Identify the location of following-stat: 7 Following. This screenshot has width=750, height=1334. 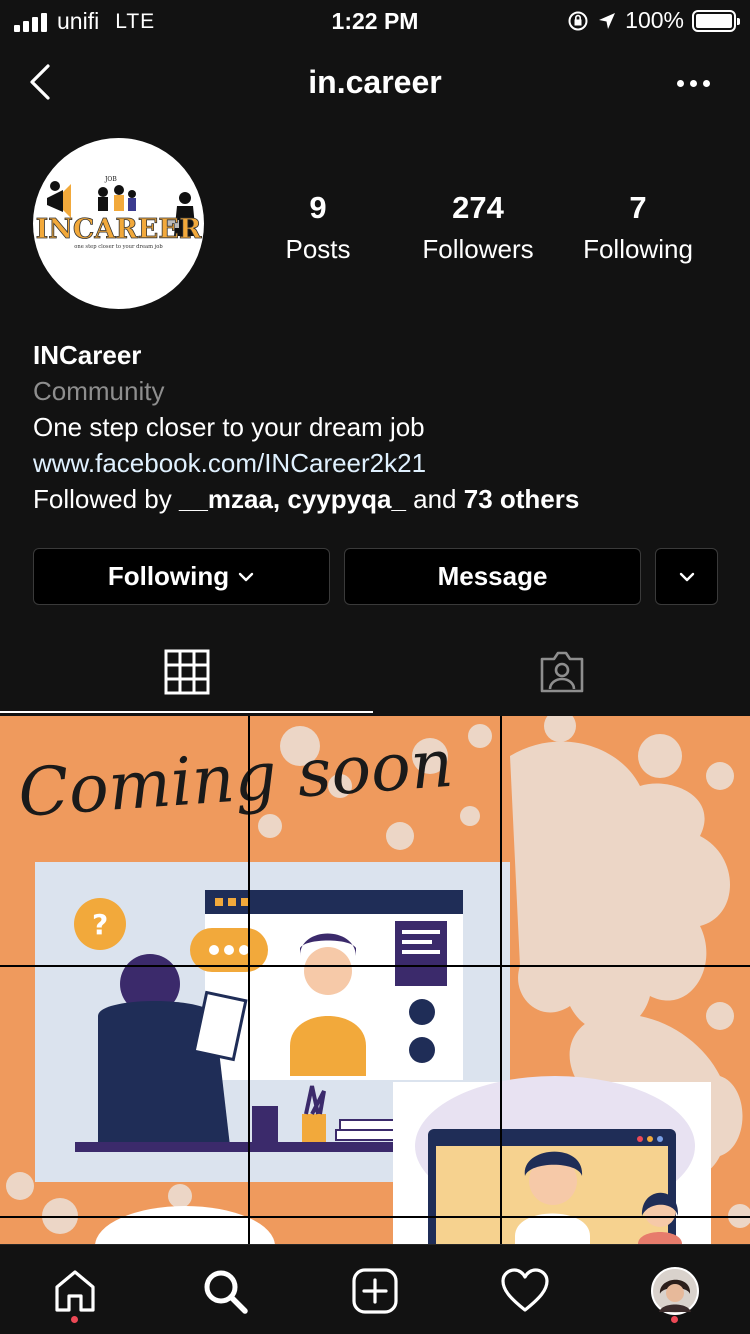
(638, 227).